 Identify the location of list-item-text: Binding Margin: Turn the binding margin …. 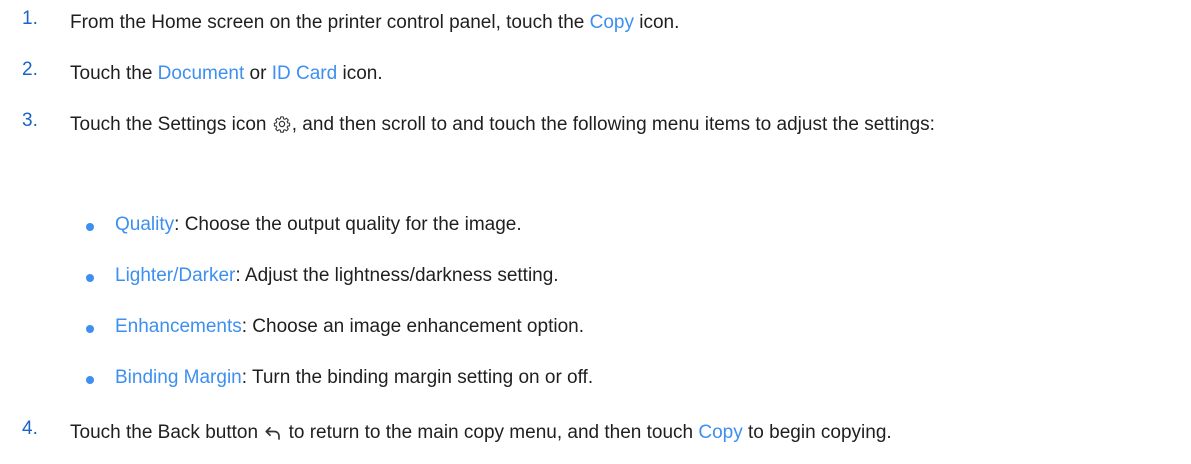
(354, 378).